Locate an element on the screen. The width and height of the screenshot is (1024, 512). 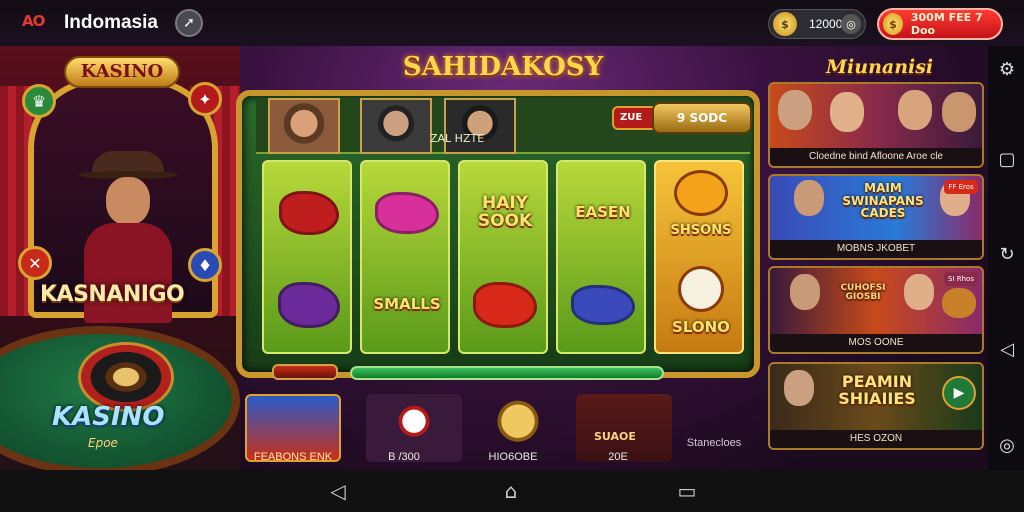
promo-button: $ 300M FEE 7 Doo is located at coordinates (940, 24).